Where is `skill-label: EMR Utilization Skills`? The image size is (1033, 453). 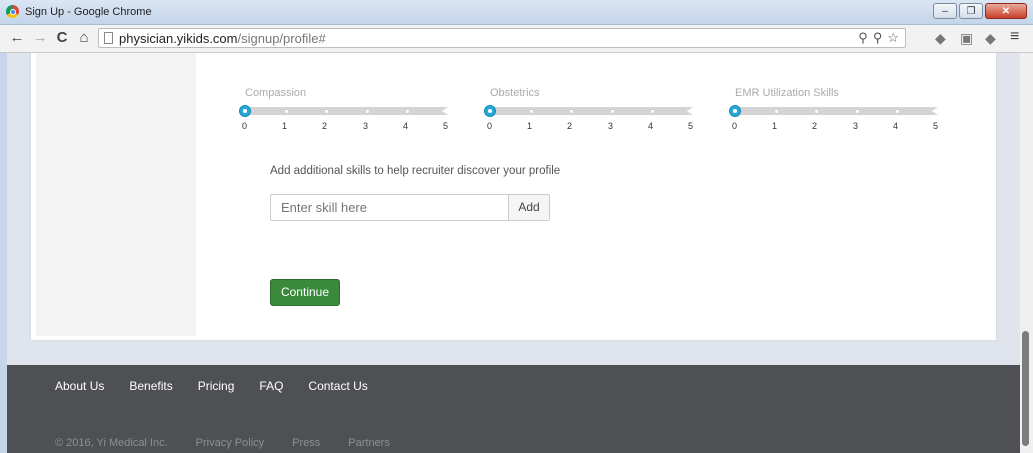
skill-label: EMR Utilization Skills is located at coordinates (787, 93).